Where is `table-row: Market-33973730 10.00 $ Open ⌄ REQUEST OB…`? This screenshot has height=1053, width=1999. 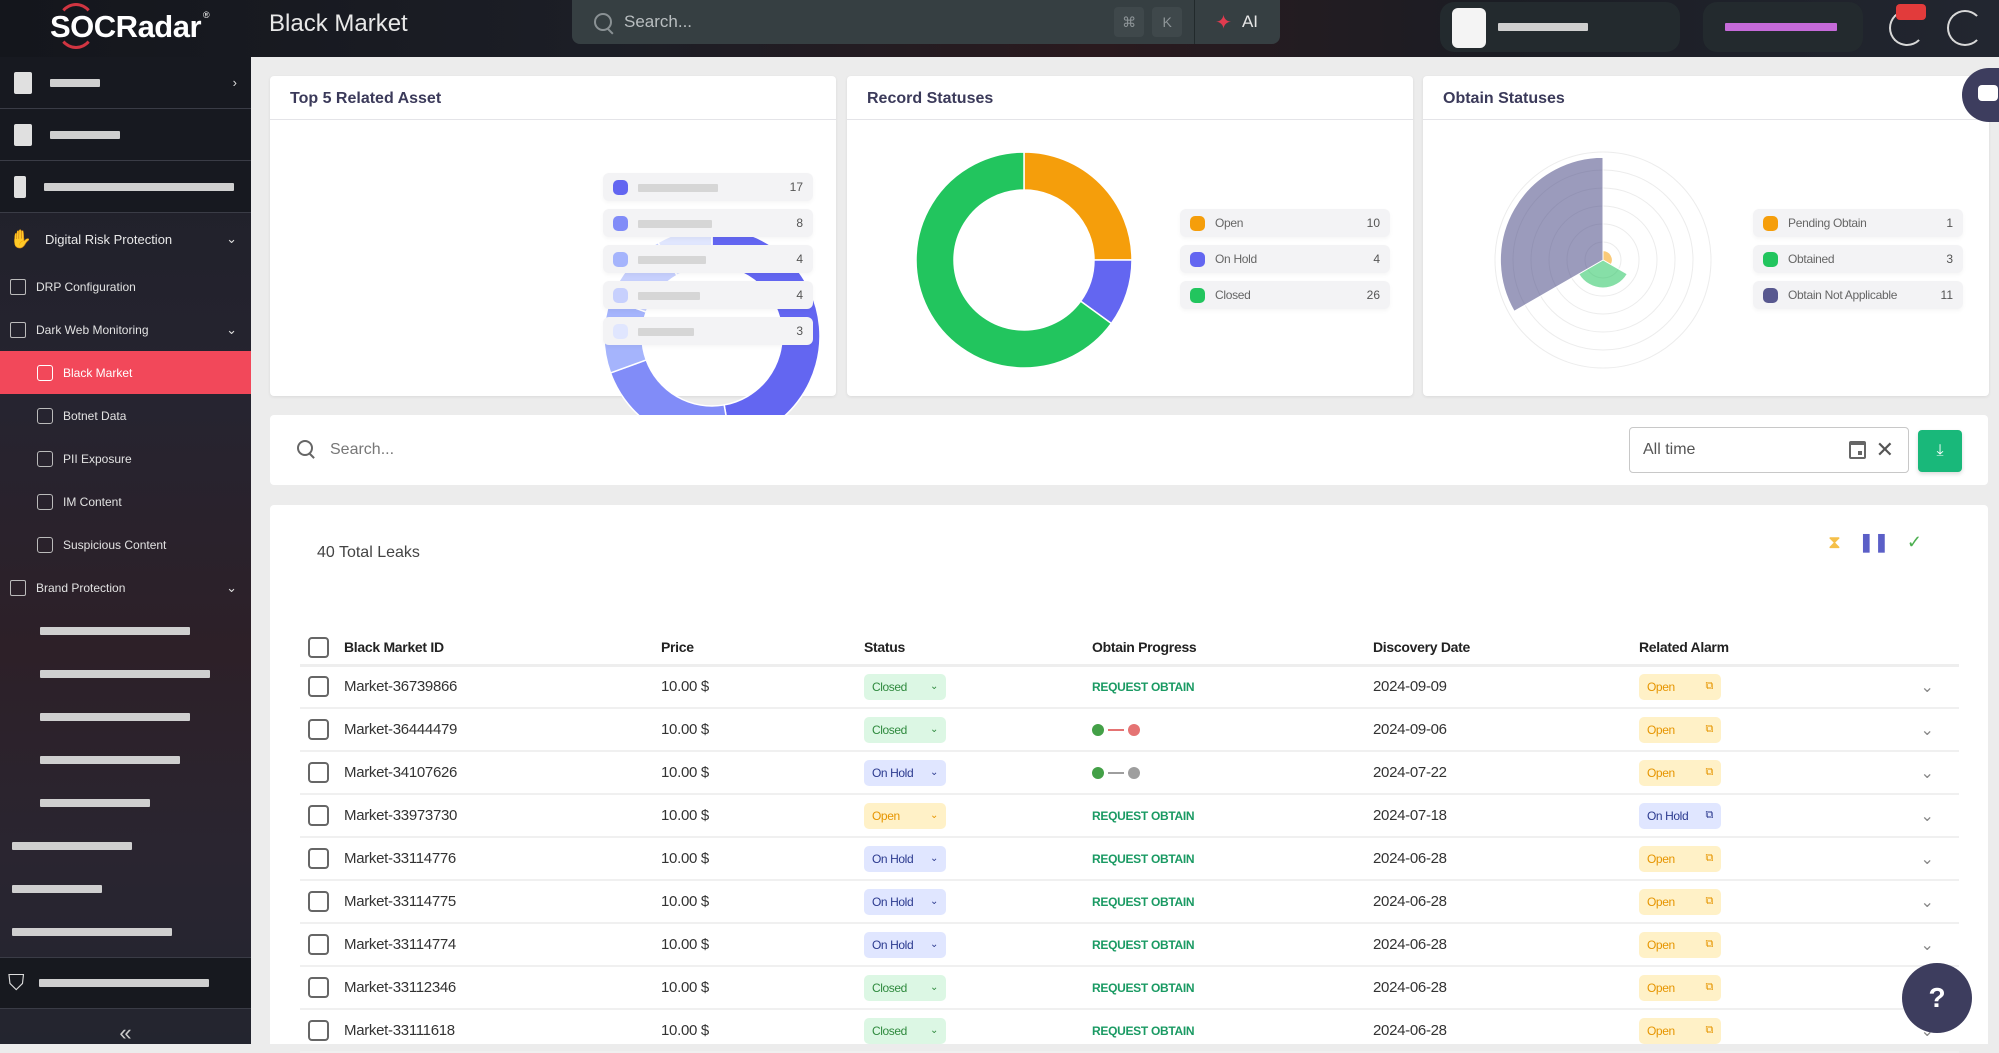 table-row: Market-33973730 10.00 $ Open ⌄ REQUEST OB… is located at coordinates (1129, 816).